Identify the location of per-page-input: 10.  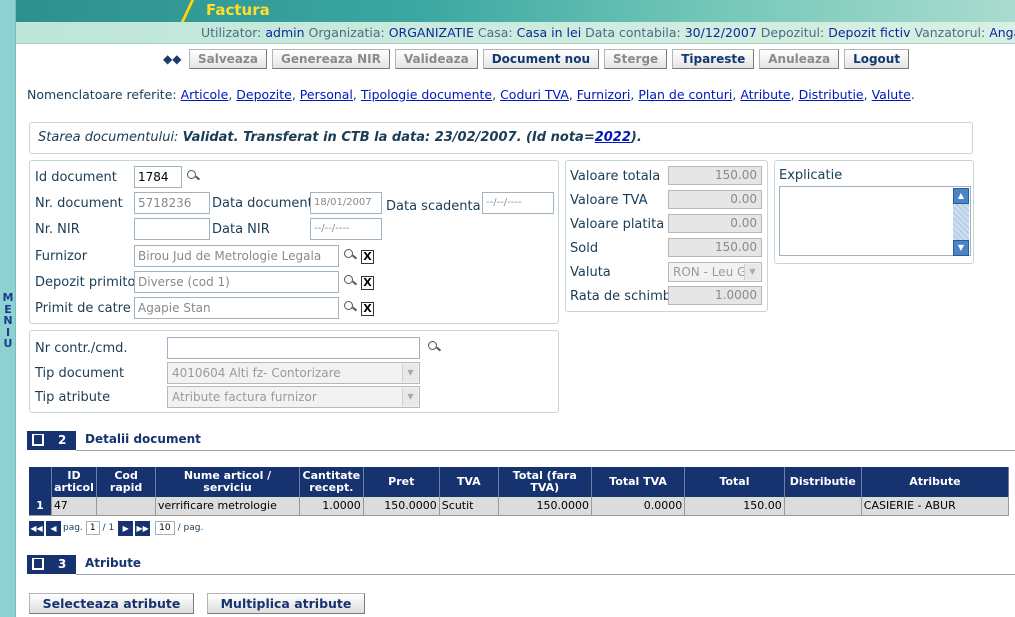
(165, 528).